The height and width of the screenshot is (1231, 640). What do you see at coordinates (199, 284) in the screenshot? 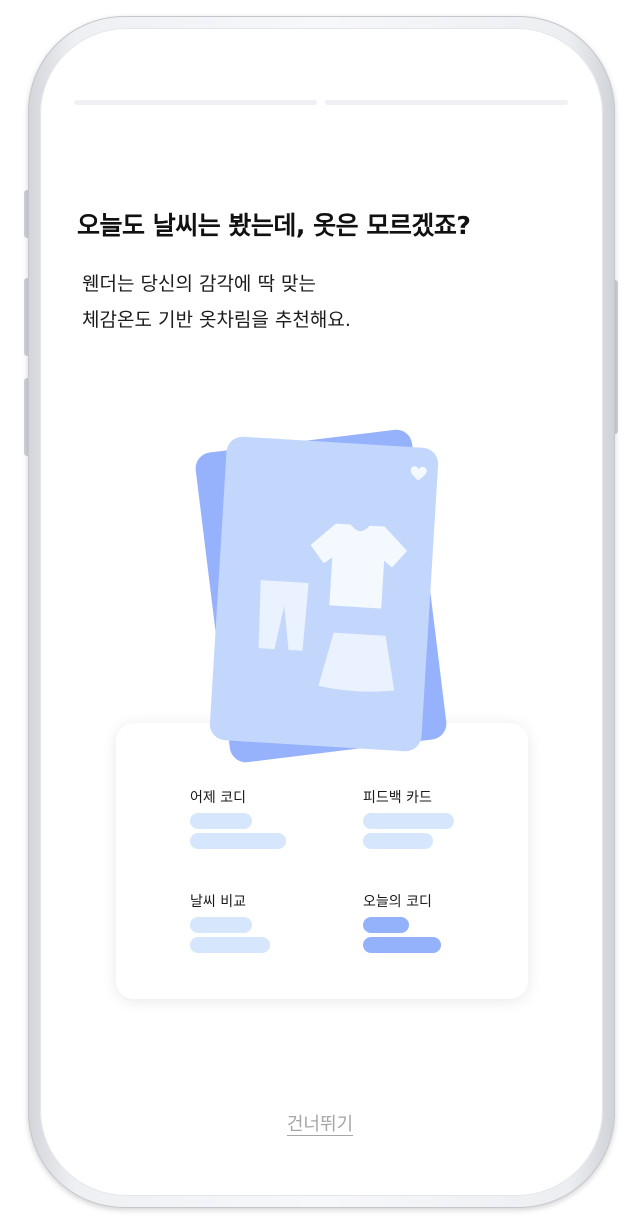
I see `subtitle-line-1: 웬더는 당신의 감각에 딱 맞는` at bounding box center [199, 284].